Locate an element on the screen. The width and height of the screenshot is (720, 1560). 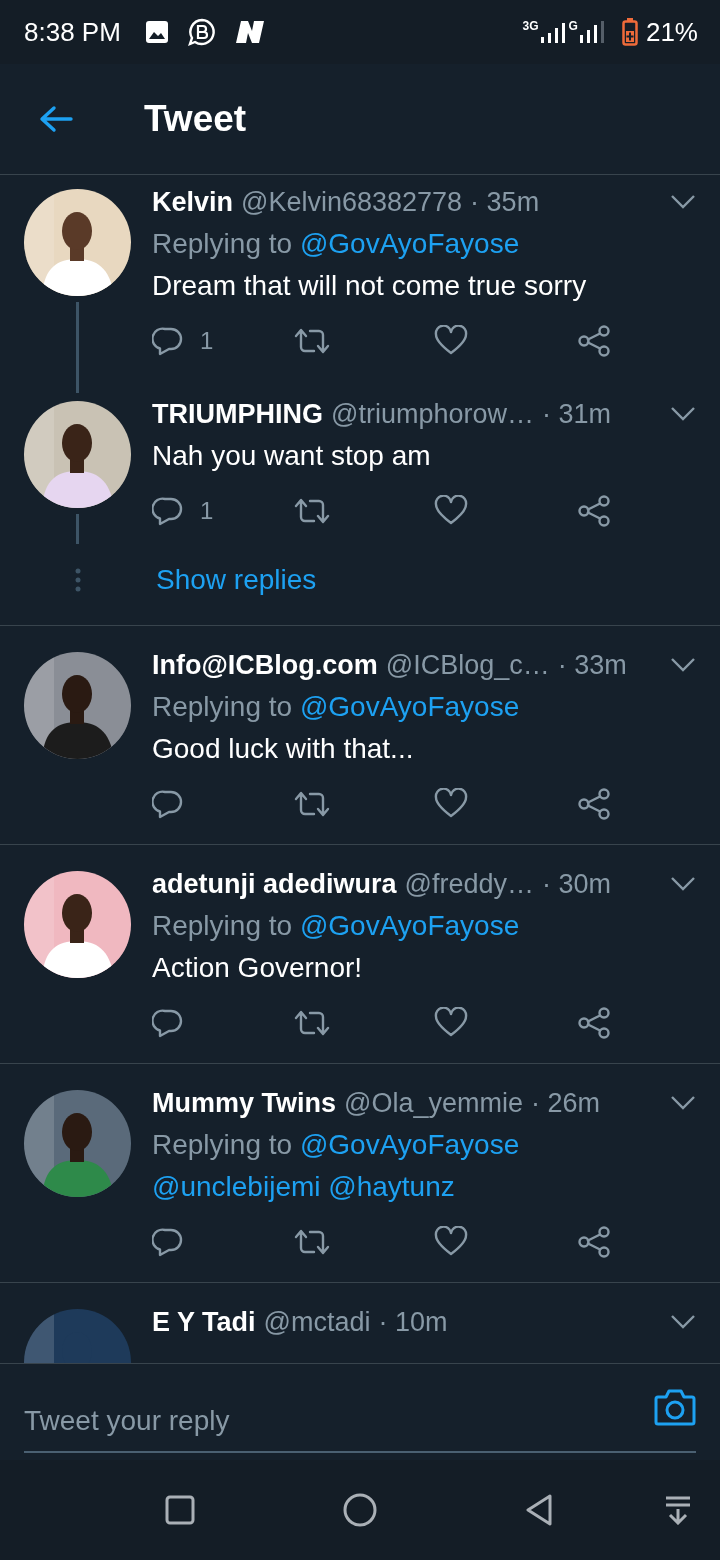
tweet-text: Nah you want stop am is located at coordinates (292, 456).